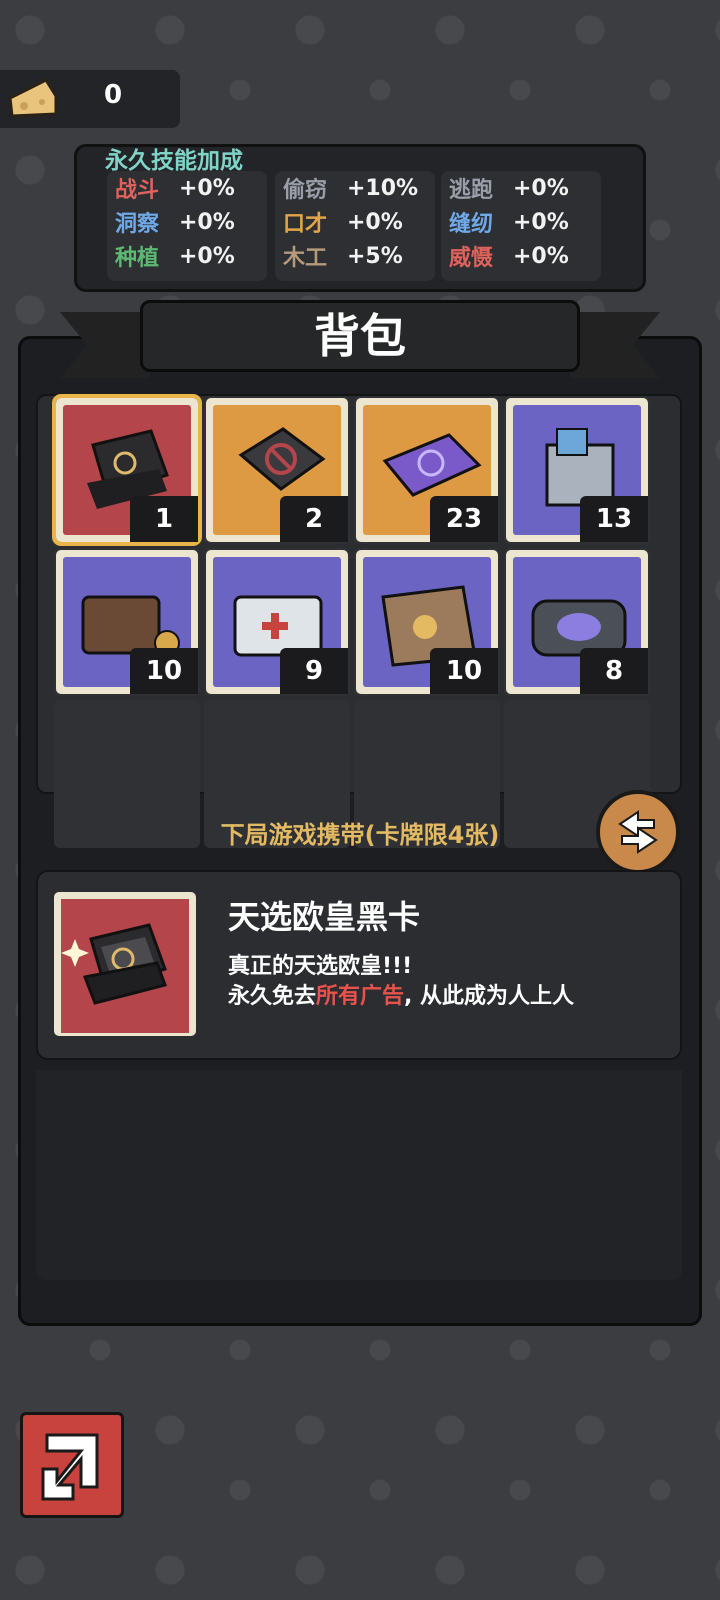  What do you see at coordinates (164, 519) in the screenshot?
I see `item-count: 1` at bounding box center [164, 519].